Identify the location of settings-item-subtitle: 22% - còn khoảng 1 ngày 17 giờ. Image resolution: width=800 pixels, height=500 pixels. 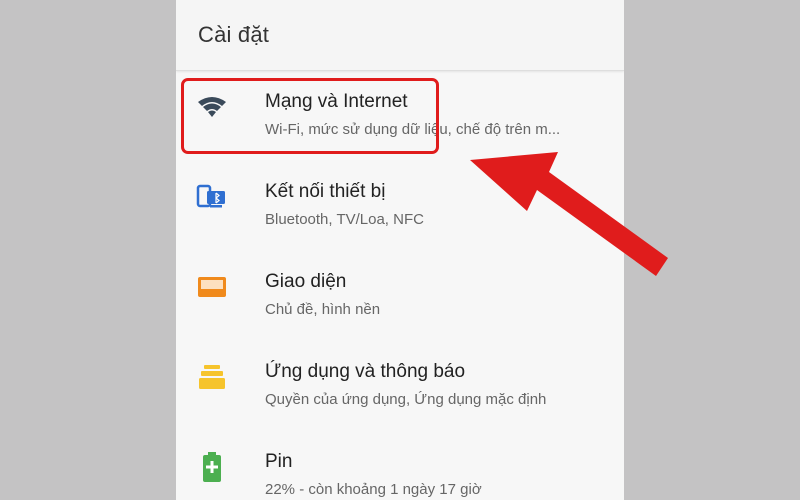
(373, 489).